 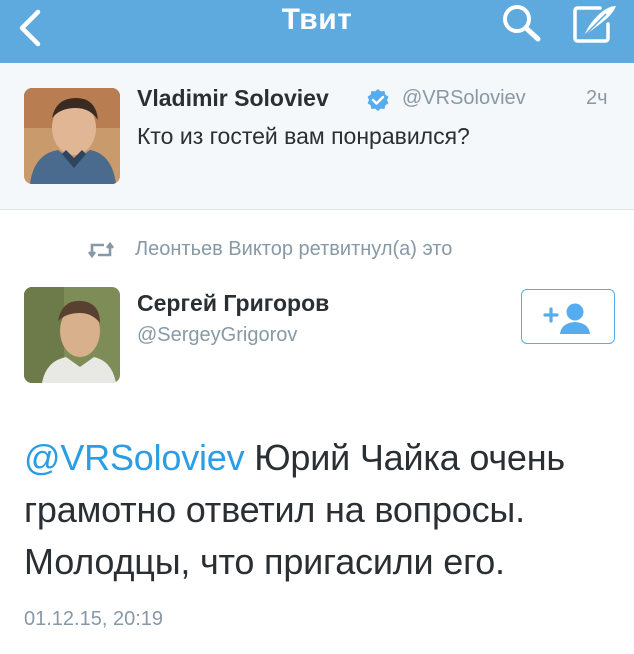 I want to click on tweet-line-1: @VRSoloviev Юрий Чайка очень, so click(x=324, y=458).